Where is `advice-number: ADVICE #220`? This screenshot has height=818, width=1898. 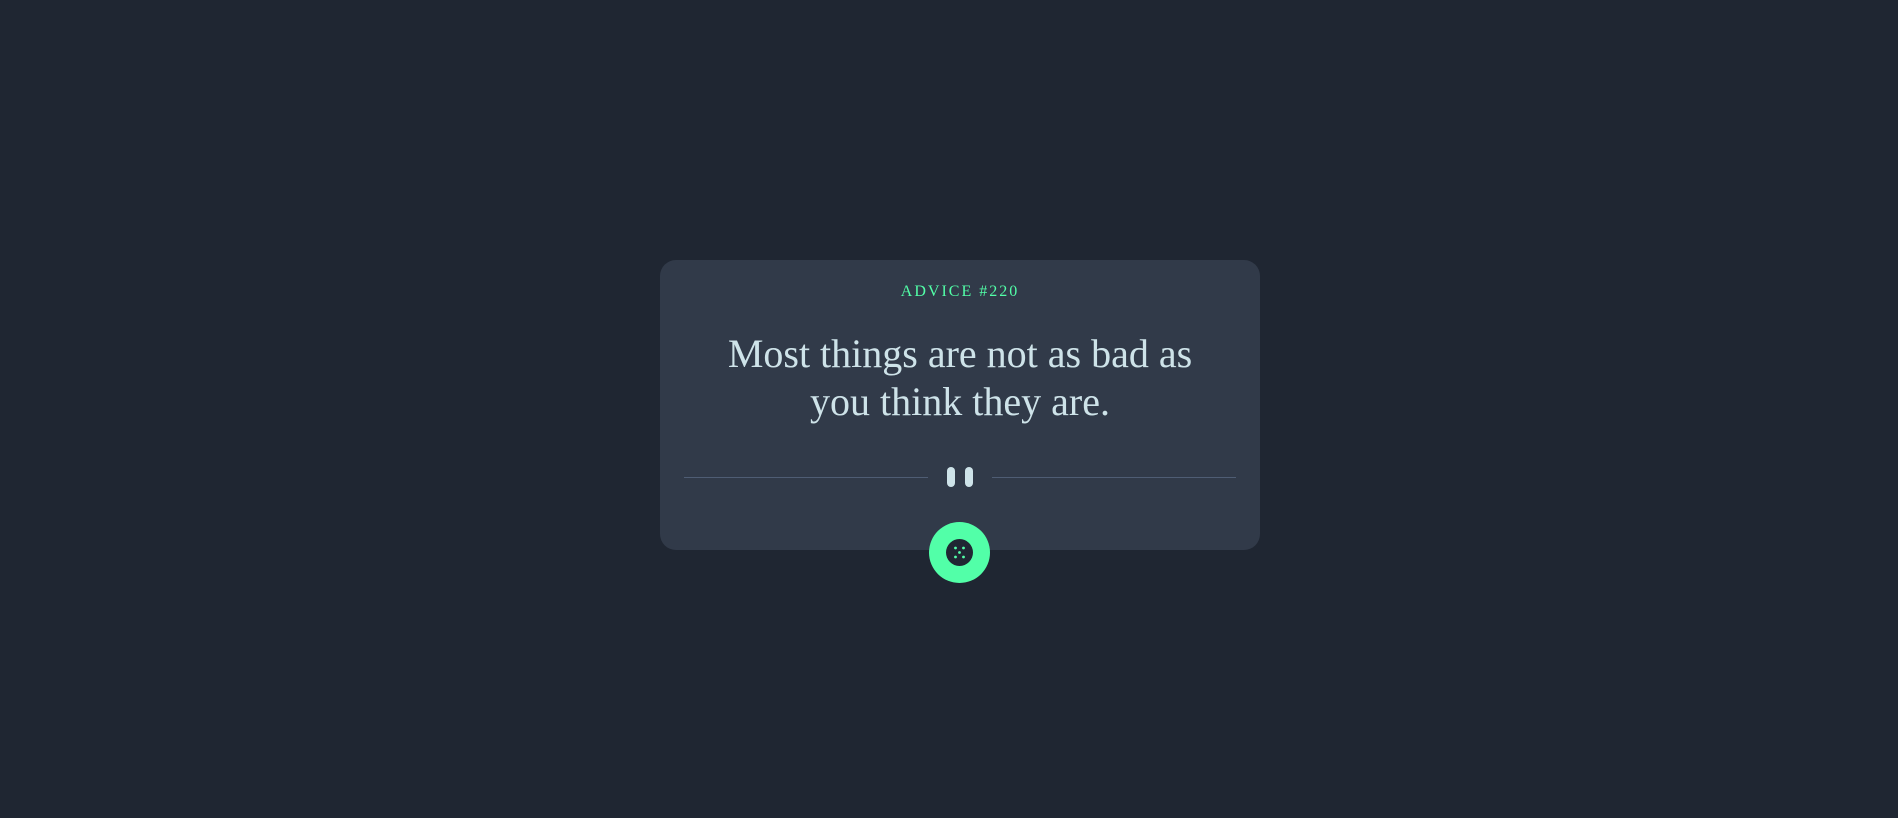 advice-number: ADVICE #220 is located at coordinates (960, 291).